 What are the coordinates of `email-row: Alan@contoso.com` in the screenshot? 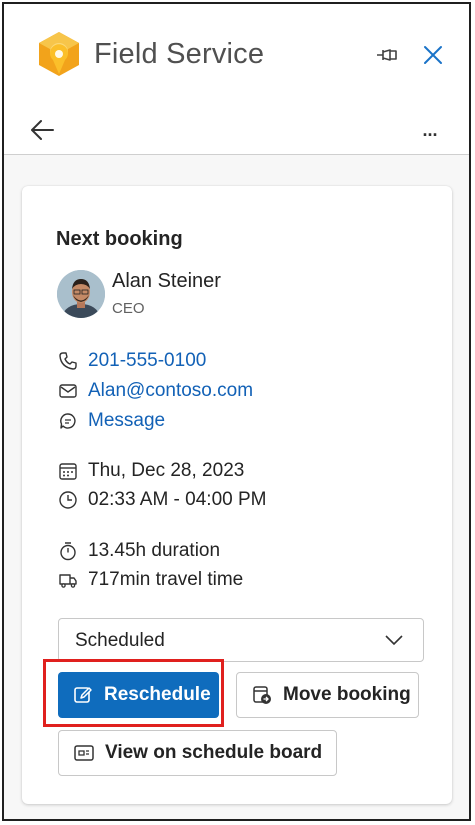 It's located at (155, 391).